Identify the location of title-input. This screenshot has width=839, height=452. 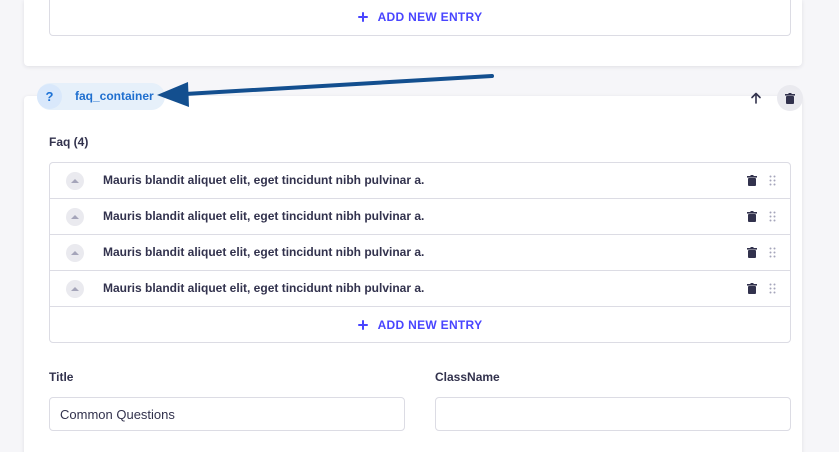
(227, 414).